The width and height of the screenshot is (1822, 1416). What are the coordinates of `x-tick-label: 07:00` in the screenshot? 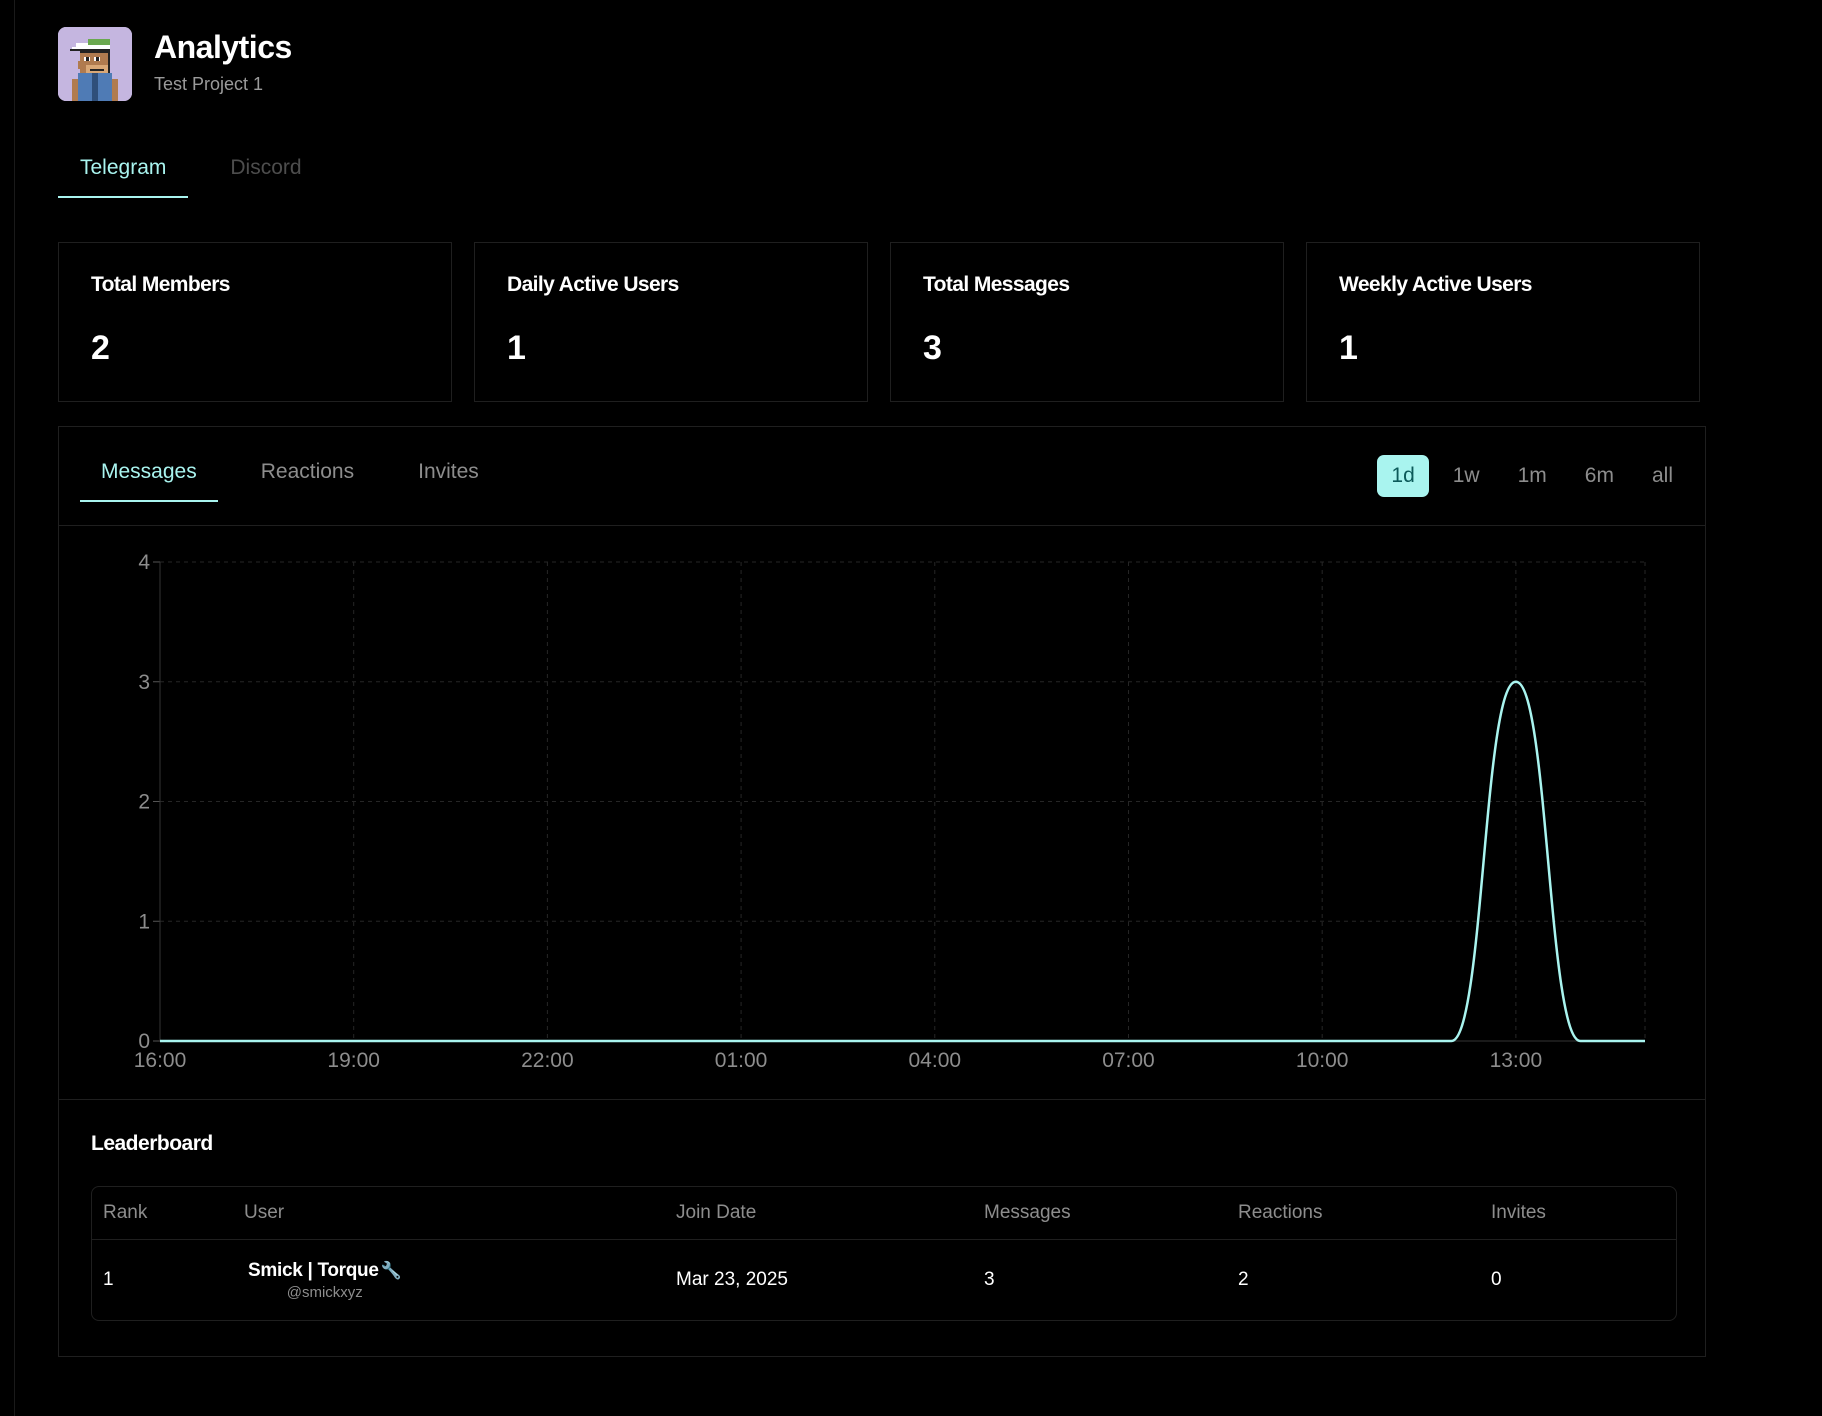 It's located at (1128, 1060).